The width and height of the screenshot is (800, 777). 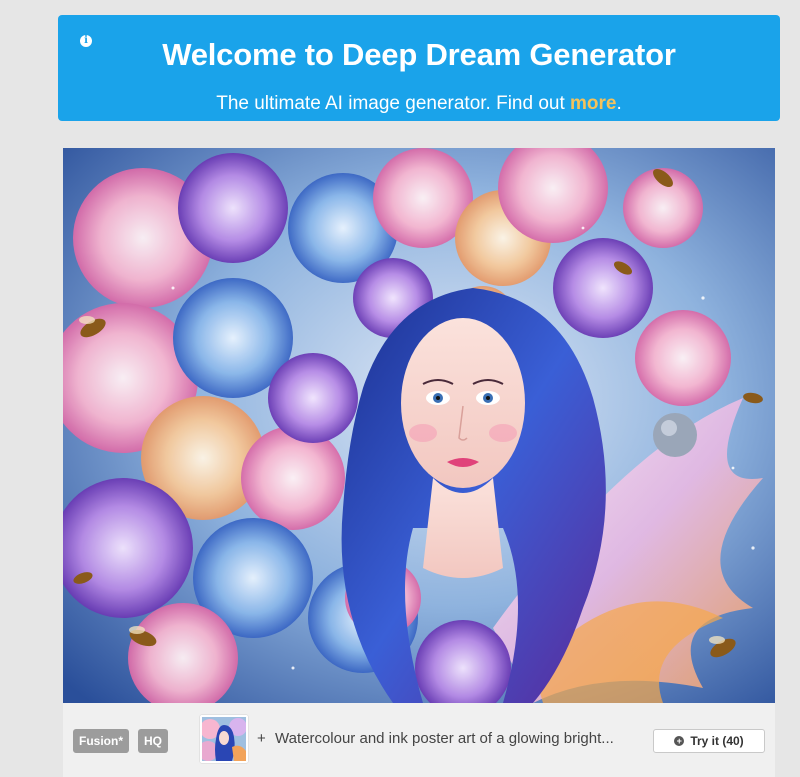 I want to click on banner-subtitle-end: ., so click(x=619, y=103).